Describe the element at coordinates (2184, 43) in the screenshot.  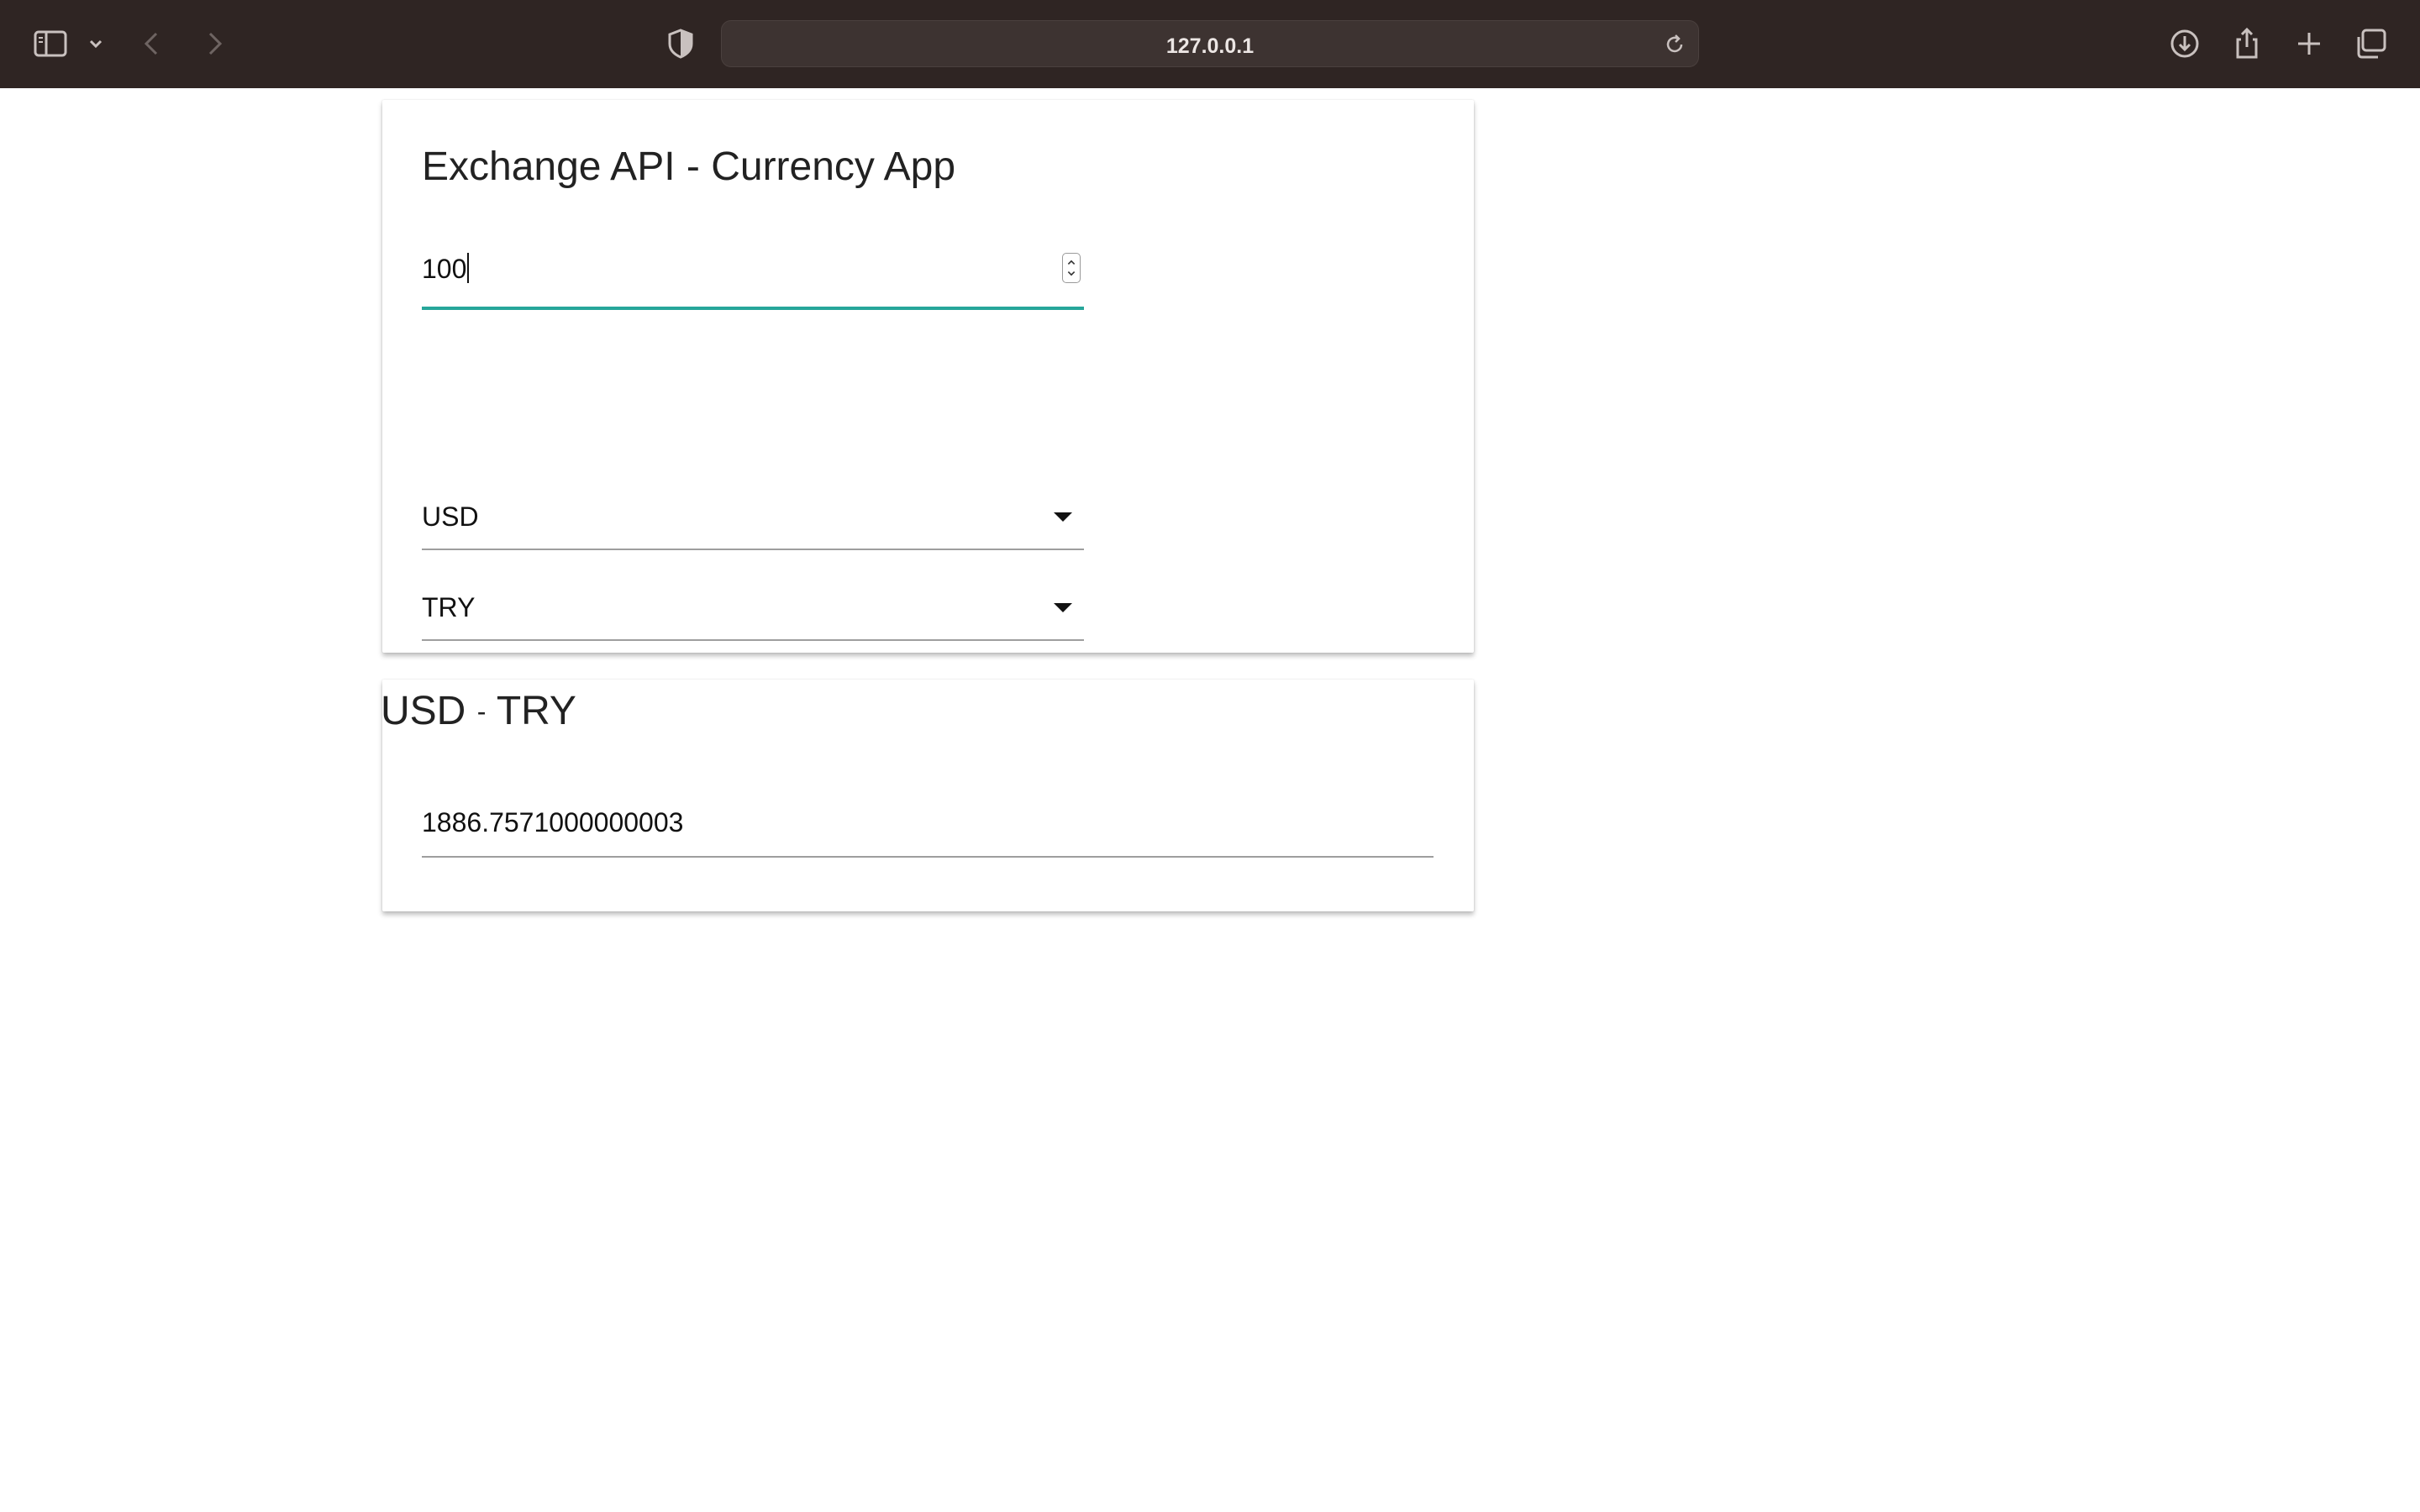
I see `download-icon` at that location.